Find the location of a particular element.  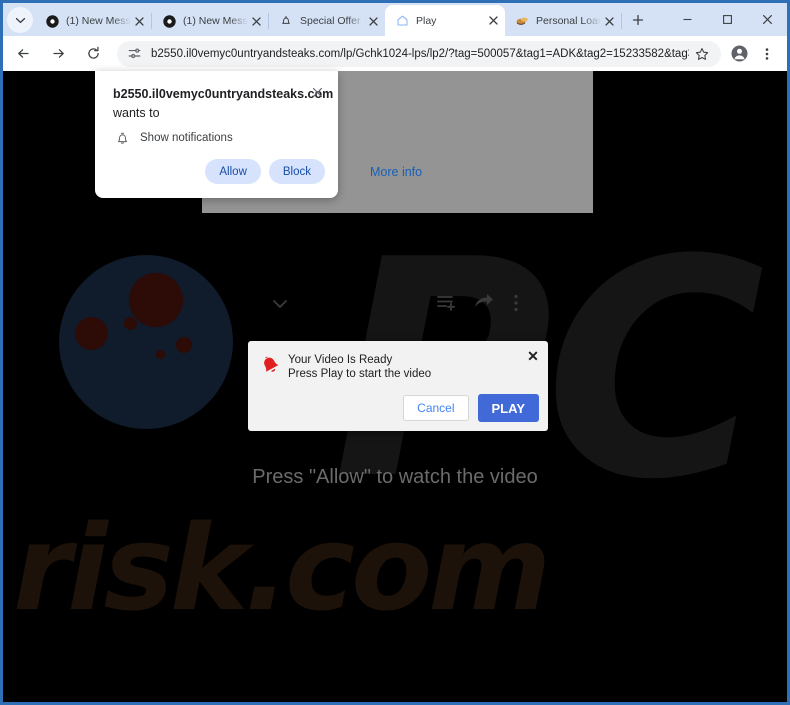

new-tab-button is located at coordinates (638, 20).